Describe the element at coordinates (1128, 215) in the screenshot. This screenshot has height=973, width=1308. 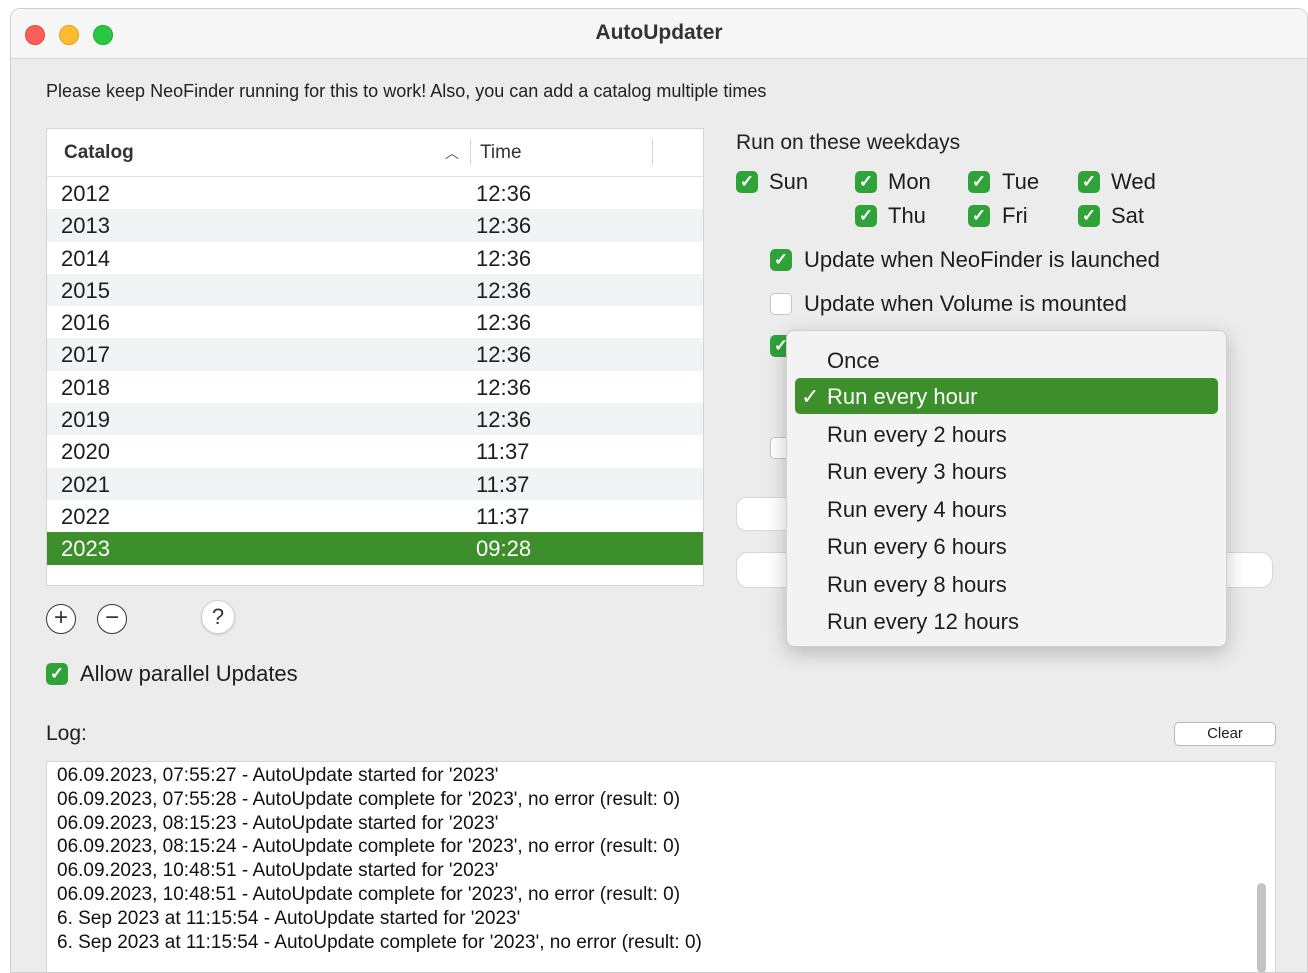
I see `weekday-label-sat: Sat` at that location.